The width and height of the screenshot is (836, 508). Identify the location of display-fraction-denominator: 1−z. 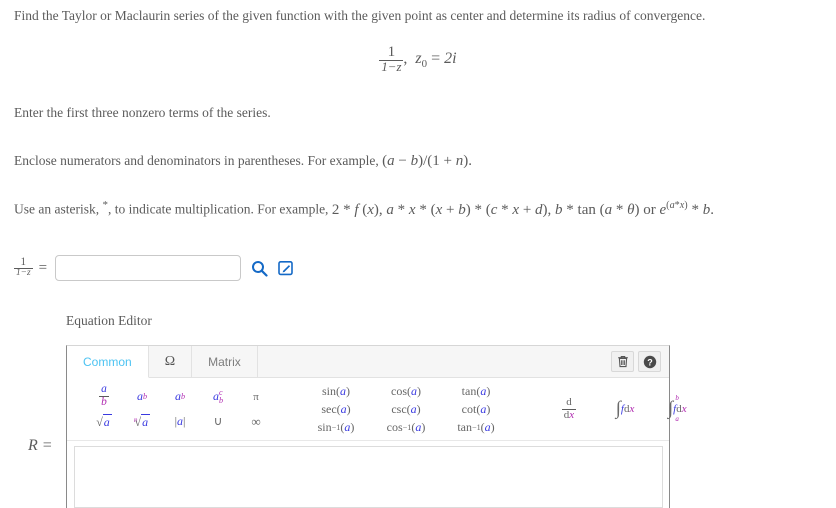
(391, 66).